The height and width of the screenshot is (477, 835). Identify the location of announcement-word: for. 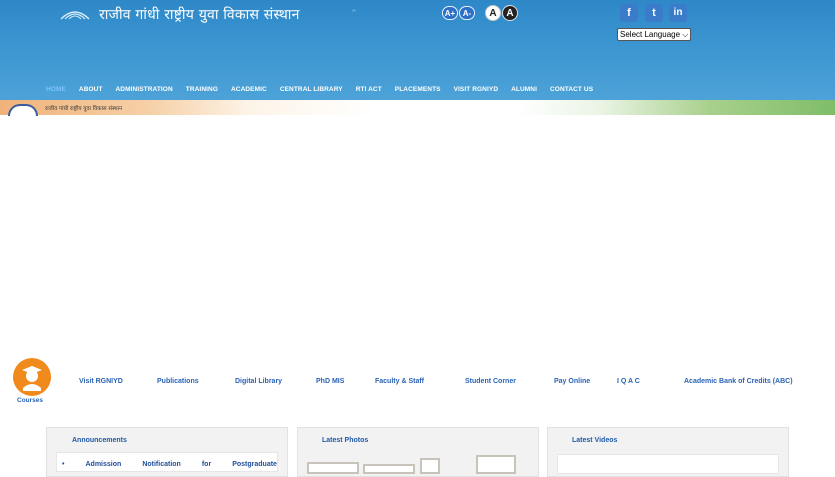
(206, 464).